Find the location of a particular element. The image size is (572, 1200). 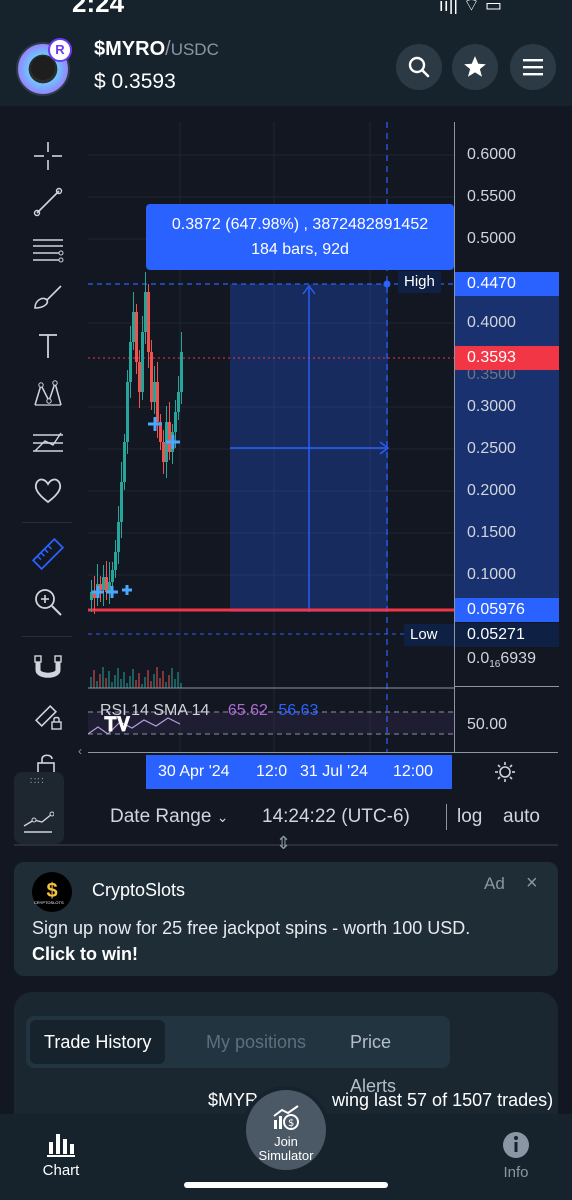

measure-tool is located at coordinates (48, 554).